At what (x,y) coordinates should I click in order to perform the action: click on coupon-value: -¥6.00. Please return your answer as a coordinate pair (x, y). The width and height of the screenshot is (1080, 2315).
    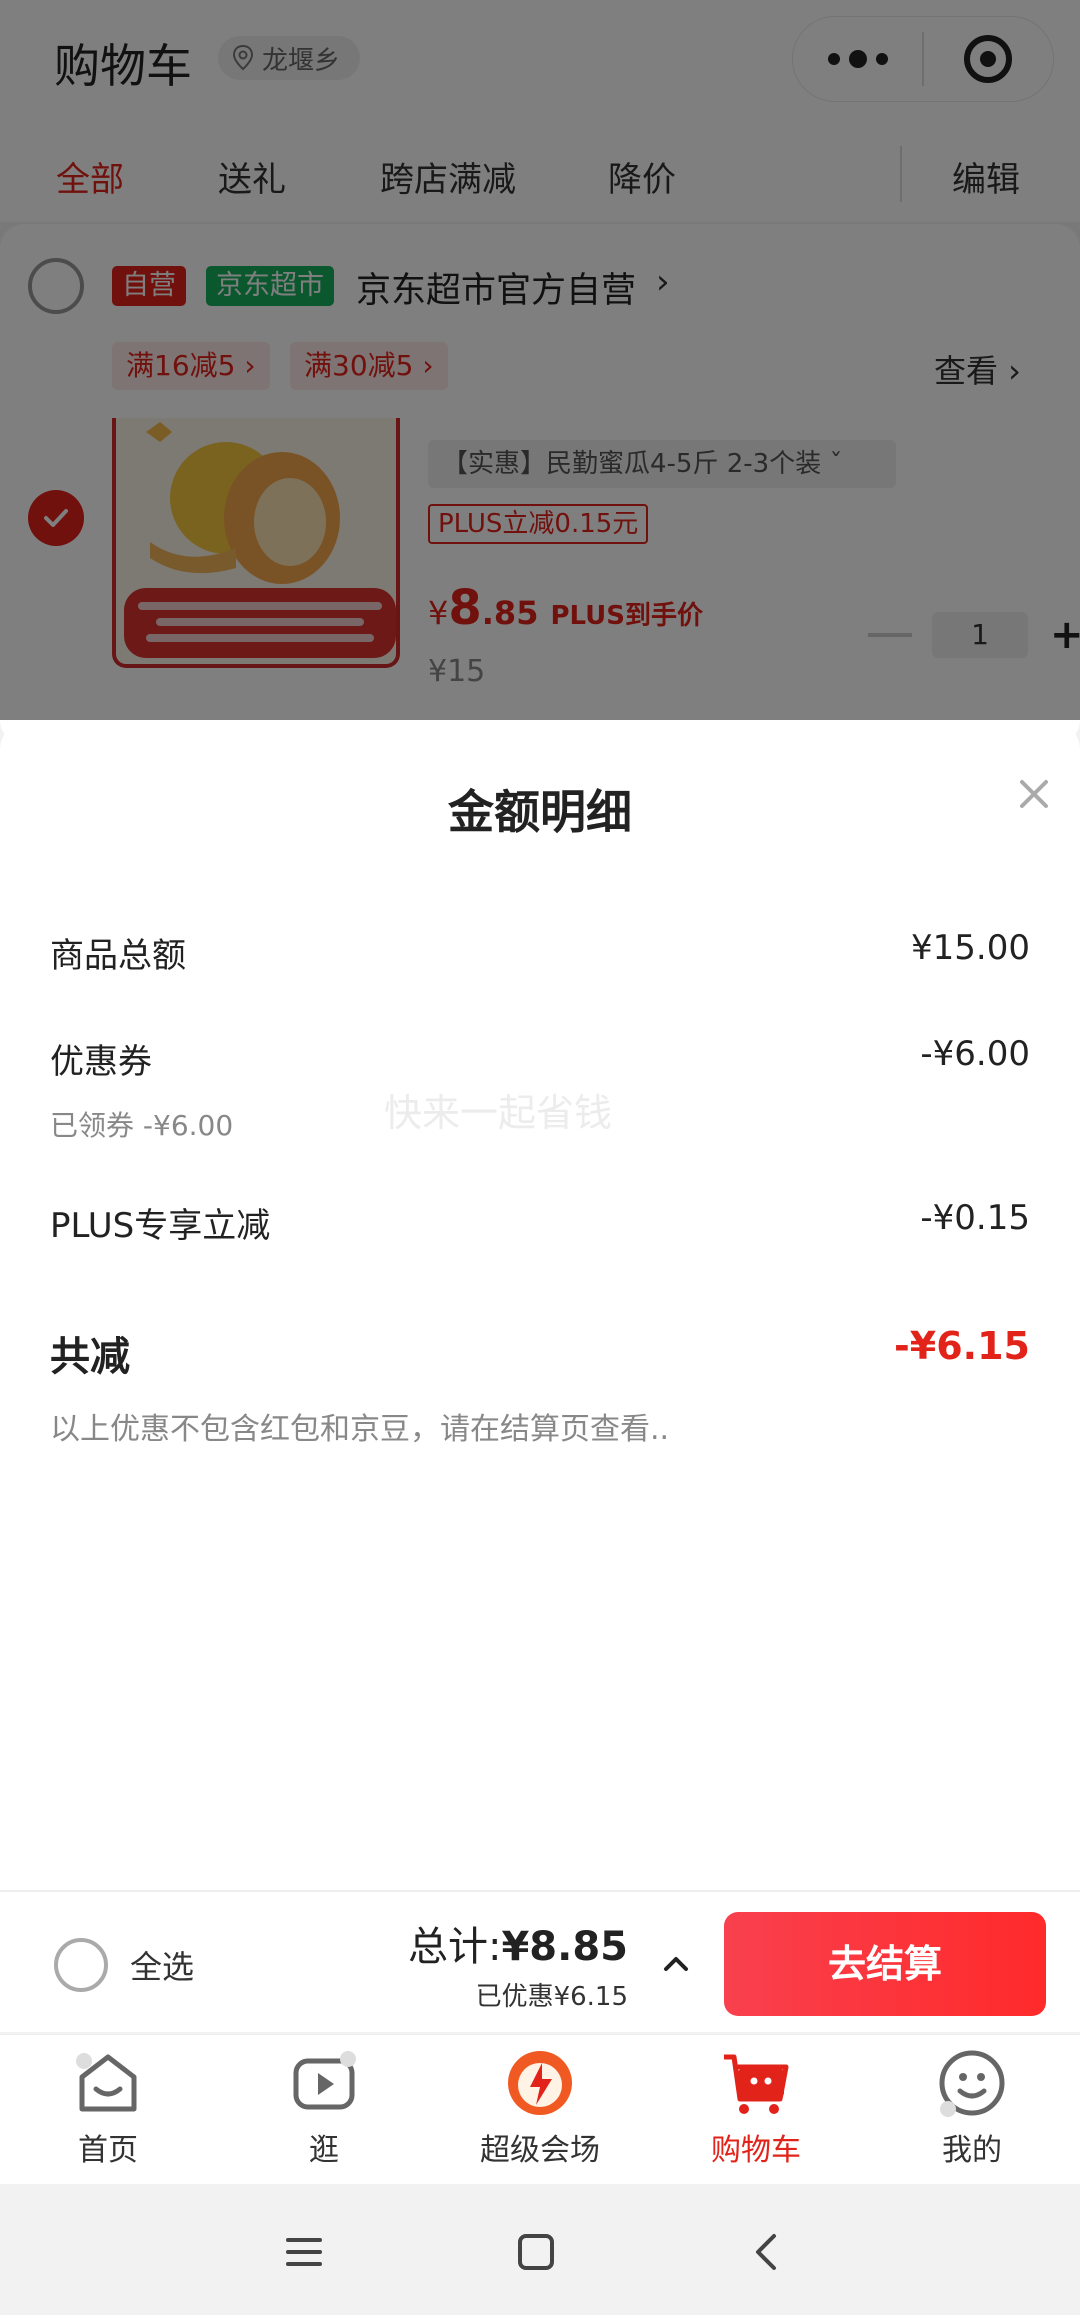
    Looking at the image, I should click on (975, 1054).